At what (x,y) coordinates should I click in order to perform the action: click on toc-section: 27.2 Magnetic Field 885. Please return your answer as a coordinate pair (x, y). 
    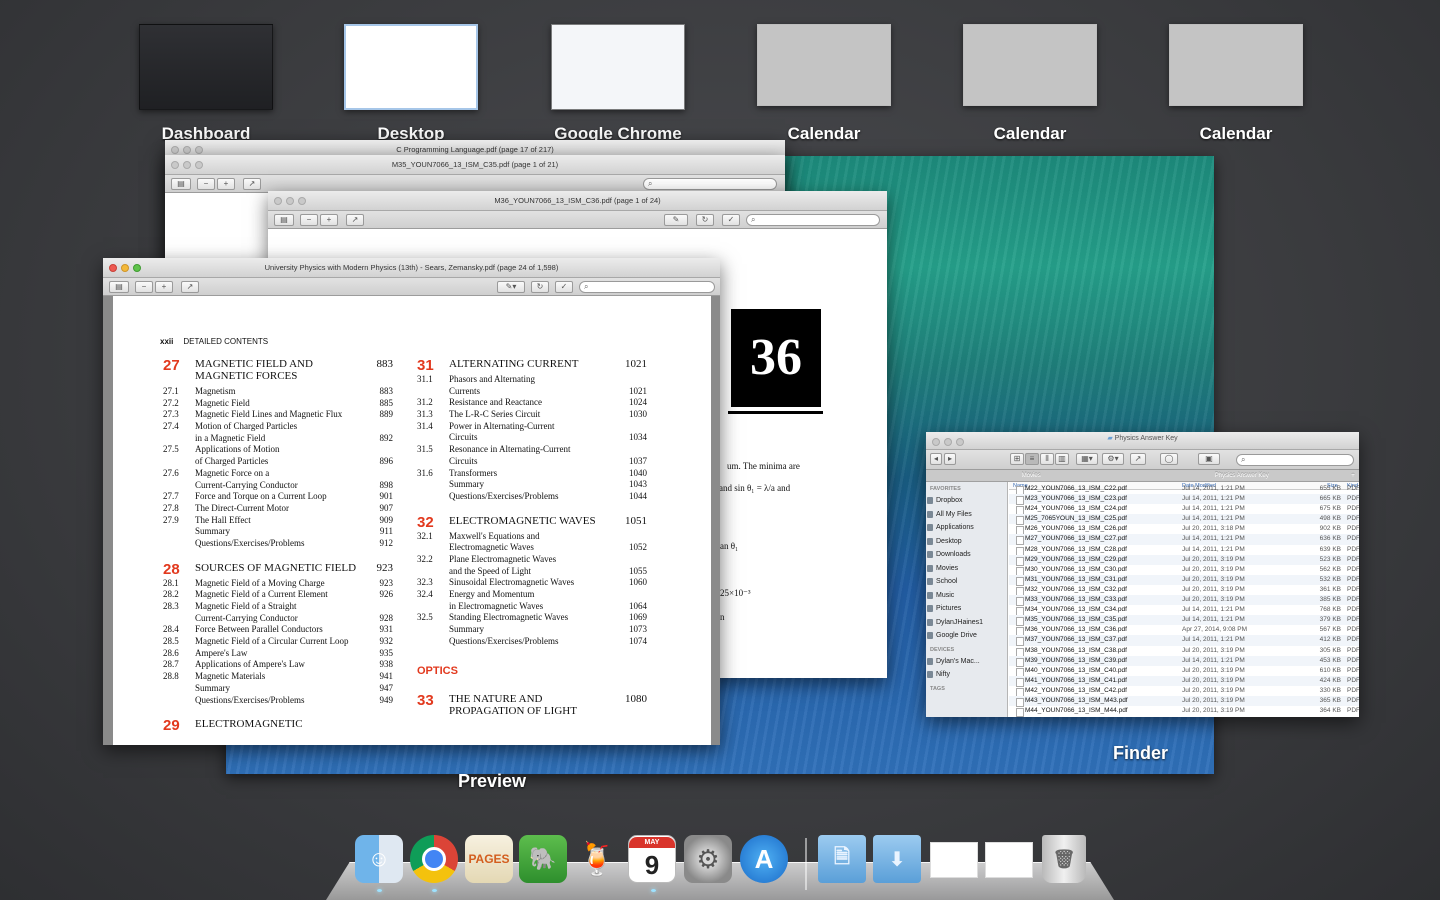
    Looking at the image, I should click on (278, 404).